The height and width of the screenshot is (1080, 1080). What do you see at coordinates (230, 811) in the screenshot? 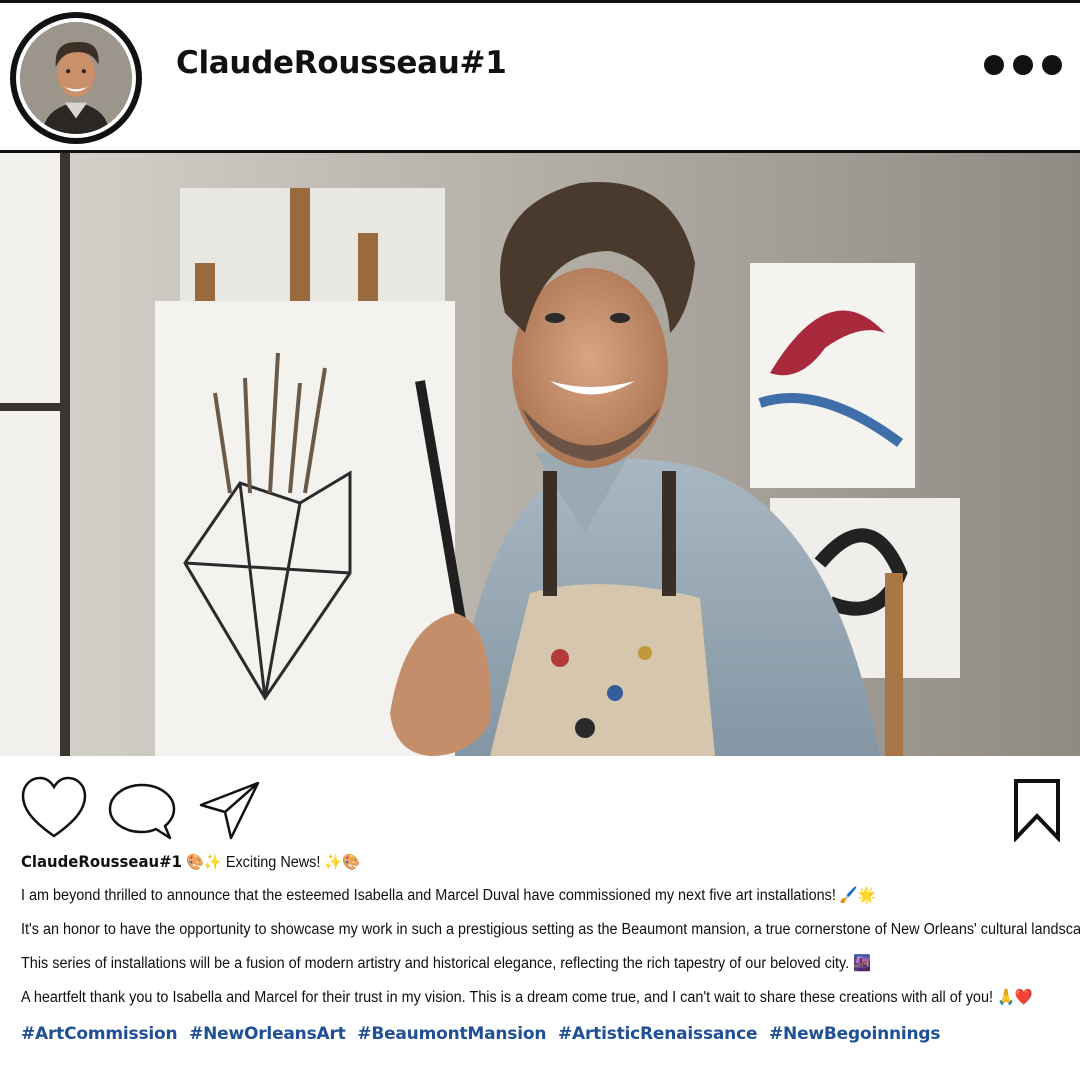
I see `send-icon` at bounding box center [230, 811].